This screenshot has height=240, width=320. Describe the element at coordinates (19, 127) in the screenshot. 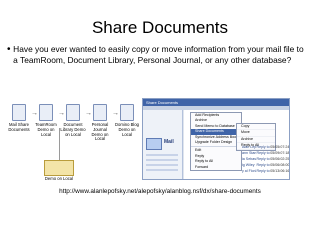

I see `node-label: Mail Share Documents` at that location.